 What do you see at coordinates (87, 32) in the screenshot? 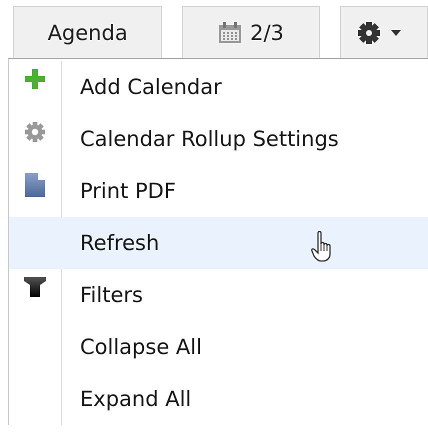
I see `agenda-button: Agenda` at bounding box center [87, 32].